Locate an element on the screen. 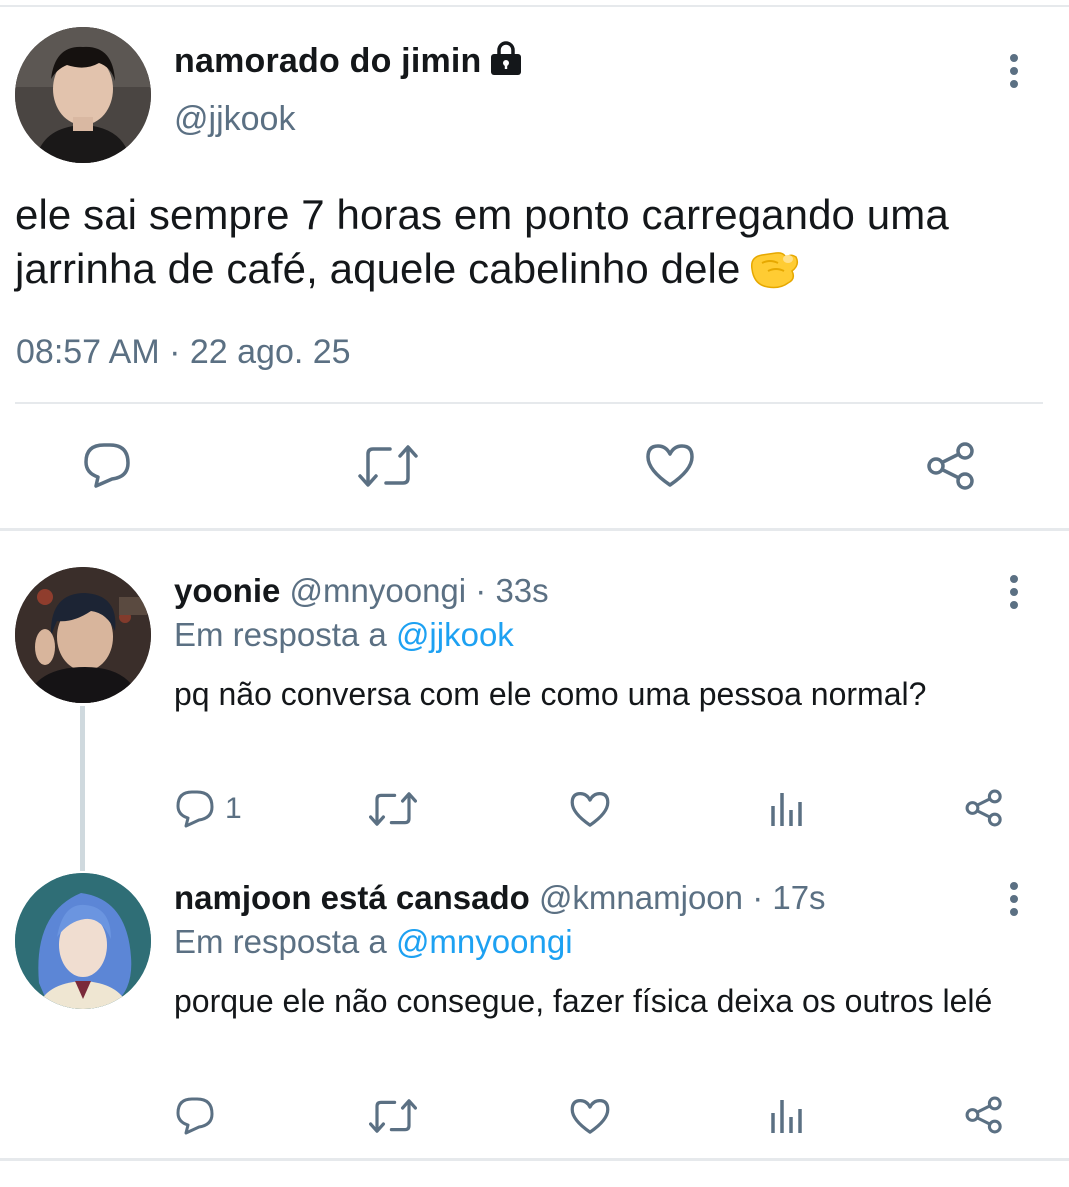 The height and width of the screenshot is (1187, 1069). reply-to-link: @jjkook is located at coordinates (455, 634).